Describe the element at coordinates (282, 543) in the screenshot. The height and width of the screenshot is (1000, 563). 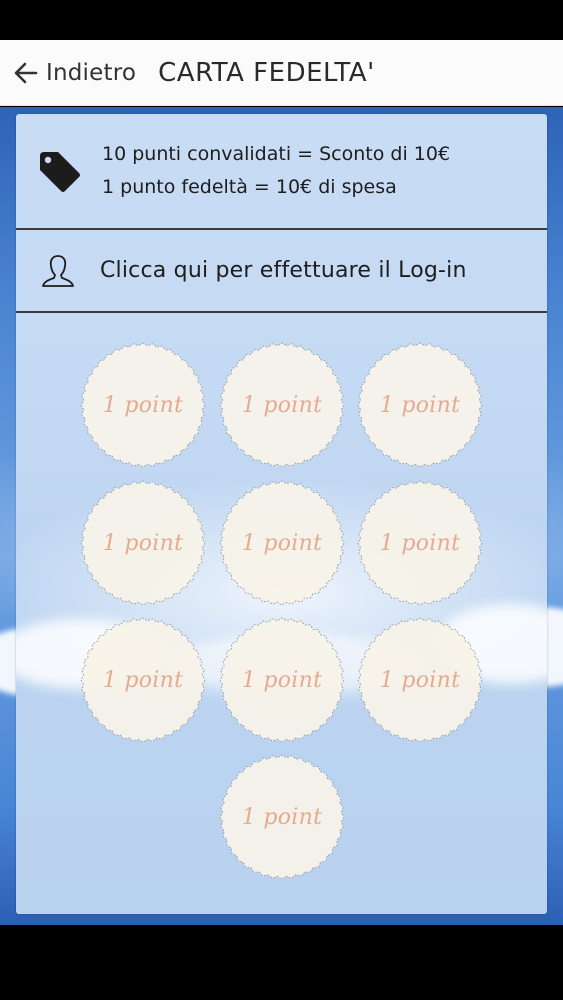
I see `stamp-5: 1 point` at that location.